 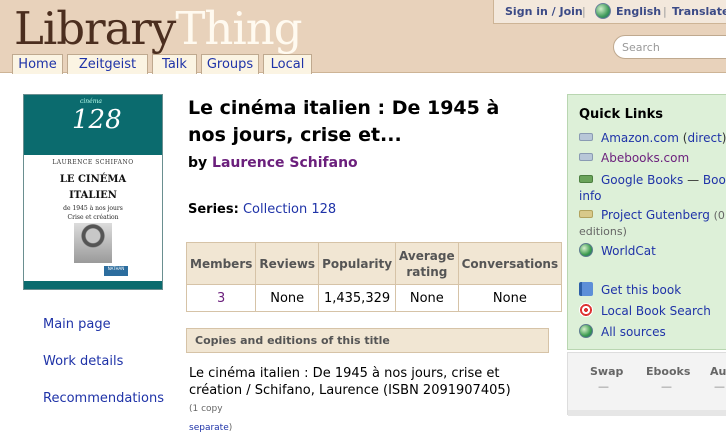 What do you see at coordinates (238, 28) in the screenshot?
I see `logo-text-thing: Thing` at bounding box center [238, 28].